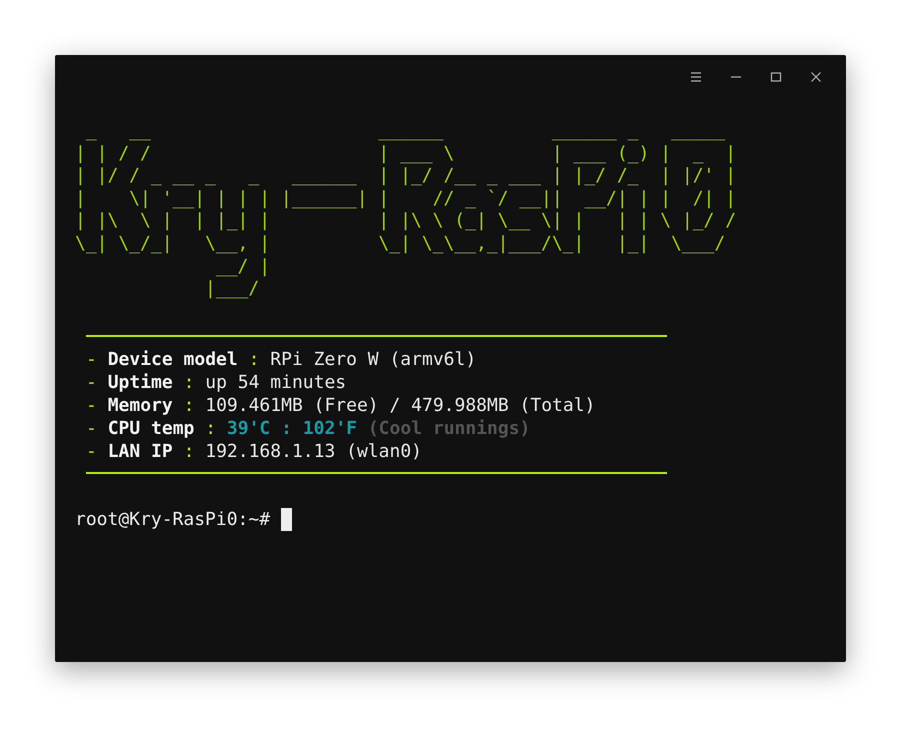  What do you see at coordinates (217, 382) in the screenshot?
I see `info-line: - Uptime : up 54 minutes` at bounding box center [217, 382].